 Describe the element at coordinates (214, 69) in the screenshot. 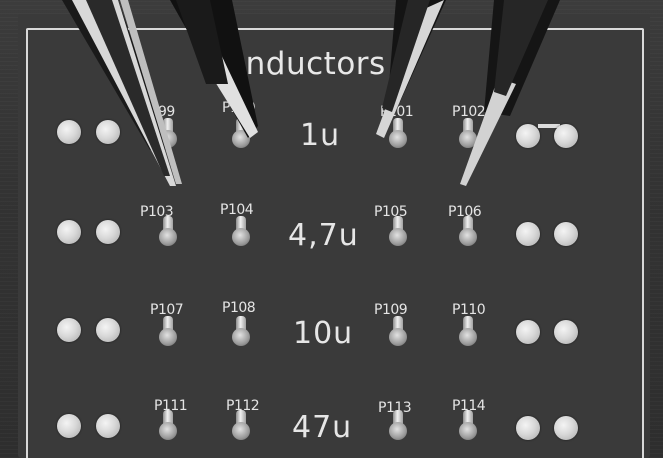

I see `probe-center-left` at that location.